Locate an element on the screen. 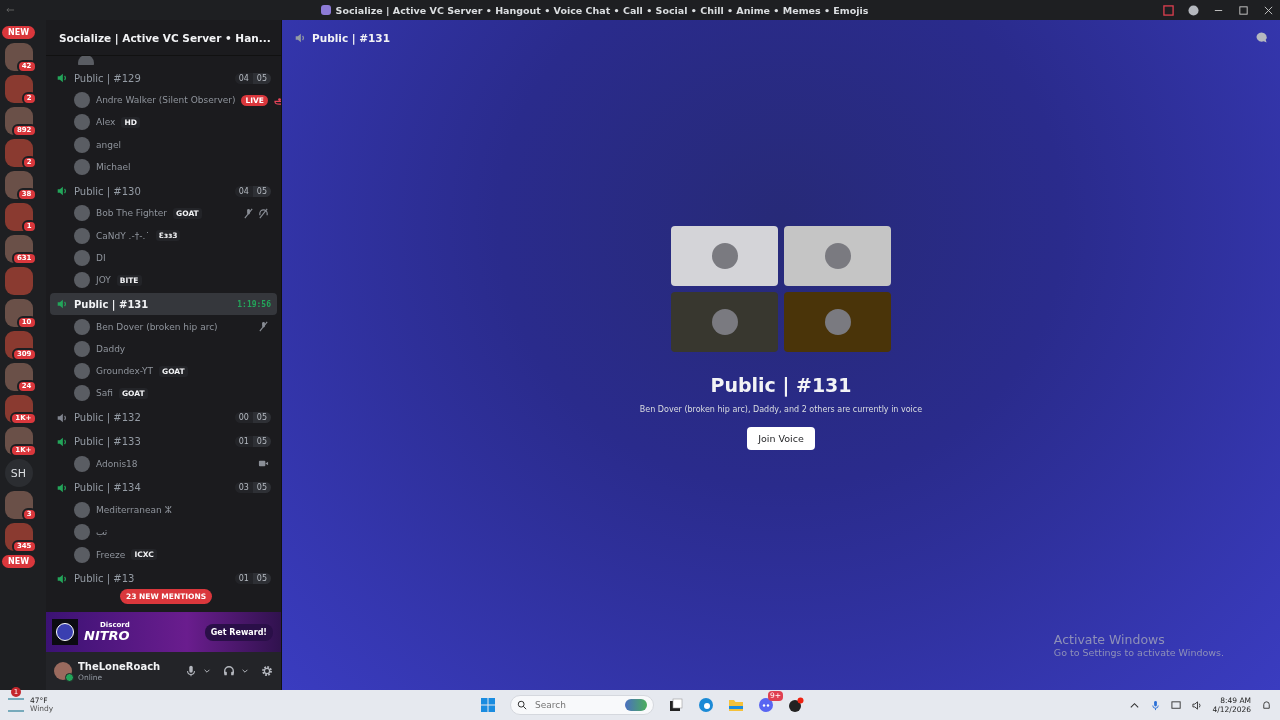 This screenshot has height=720, width=1280. username: TheLoneRoach is located at coordinates (119, 666).